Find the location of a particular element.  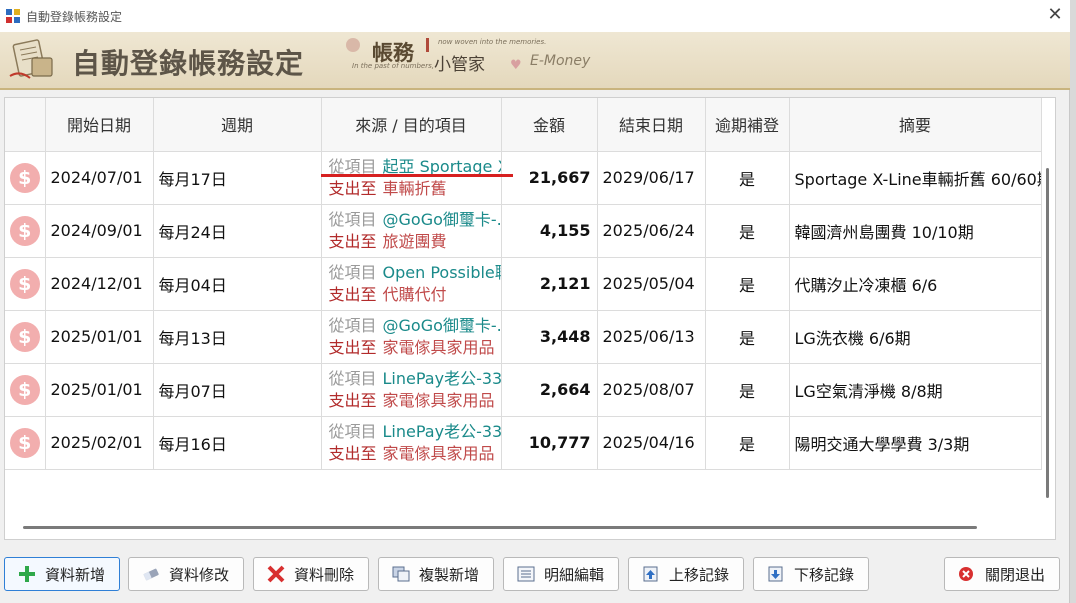

close-exit-button: 關閉退出 is located at coordinates (1002, 574).